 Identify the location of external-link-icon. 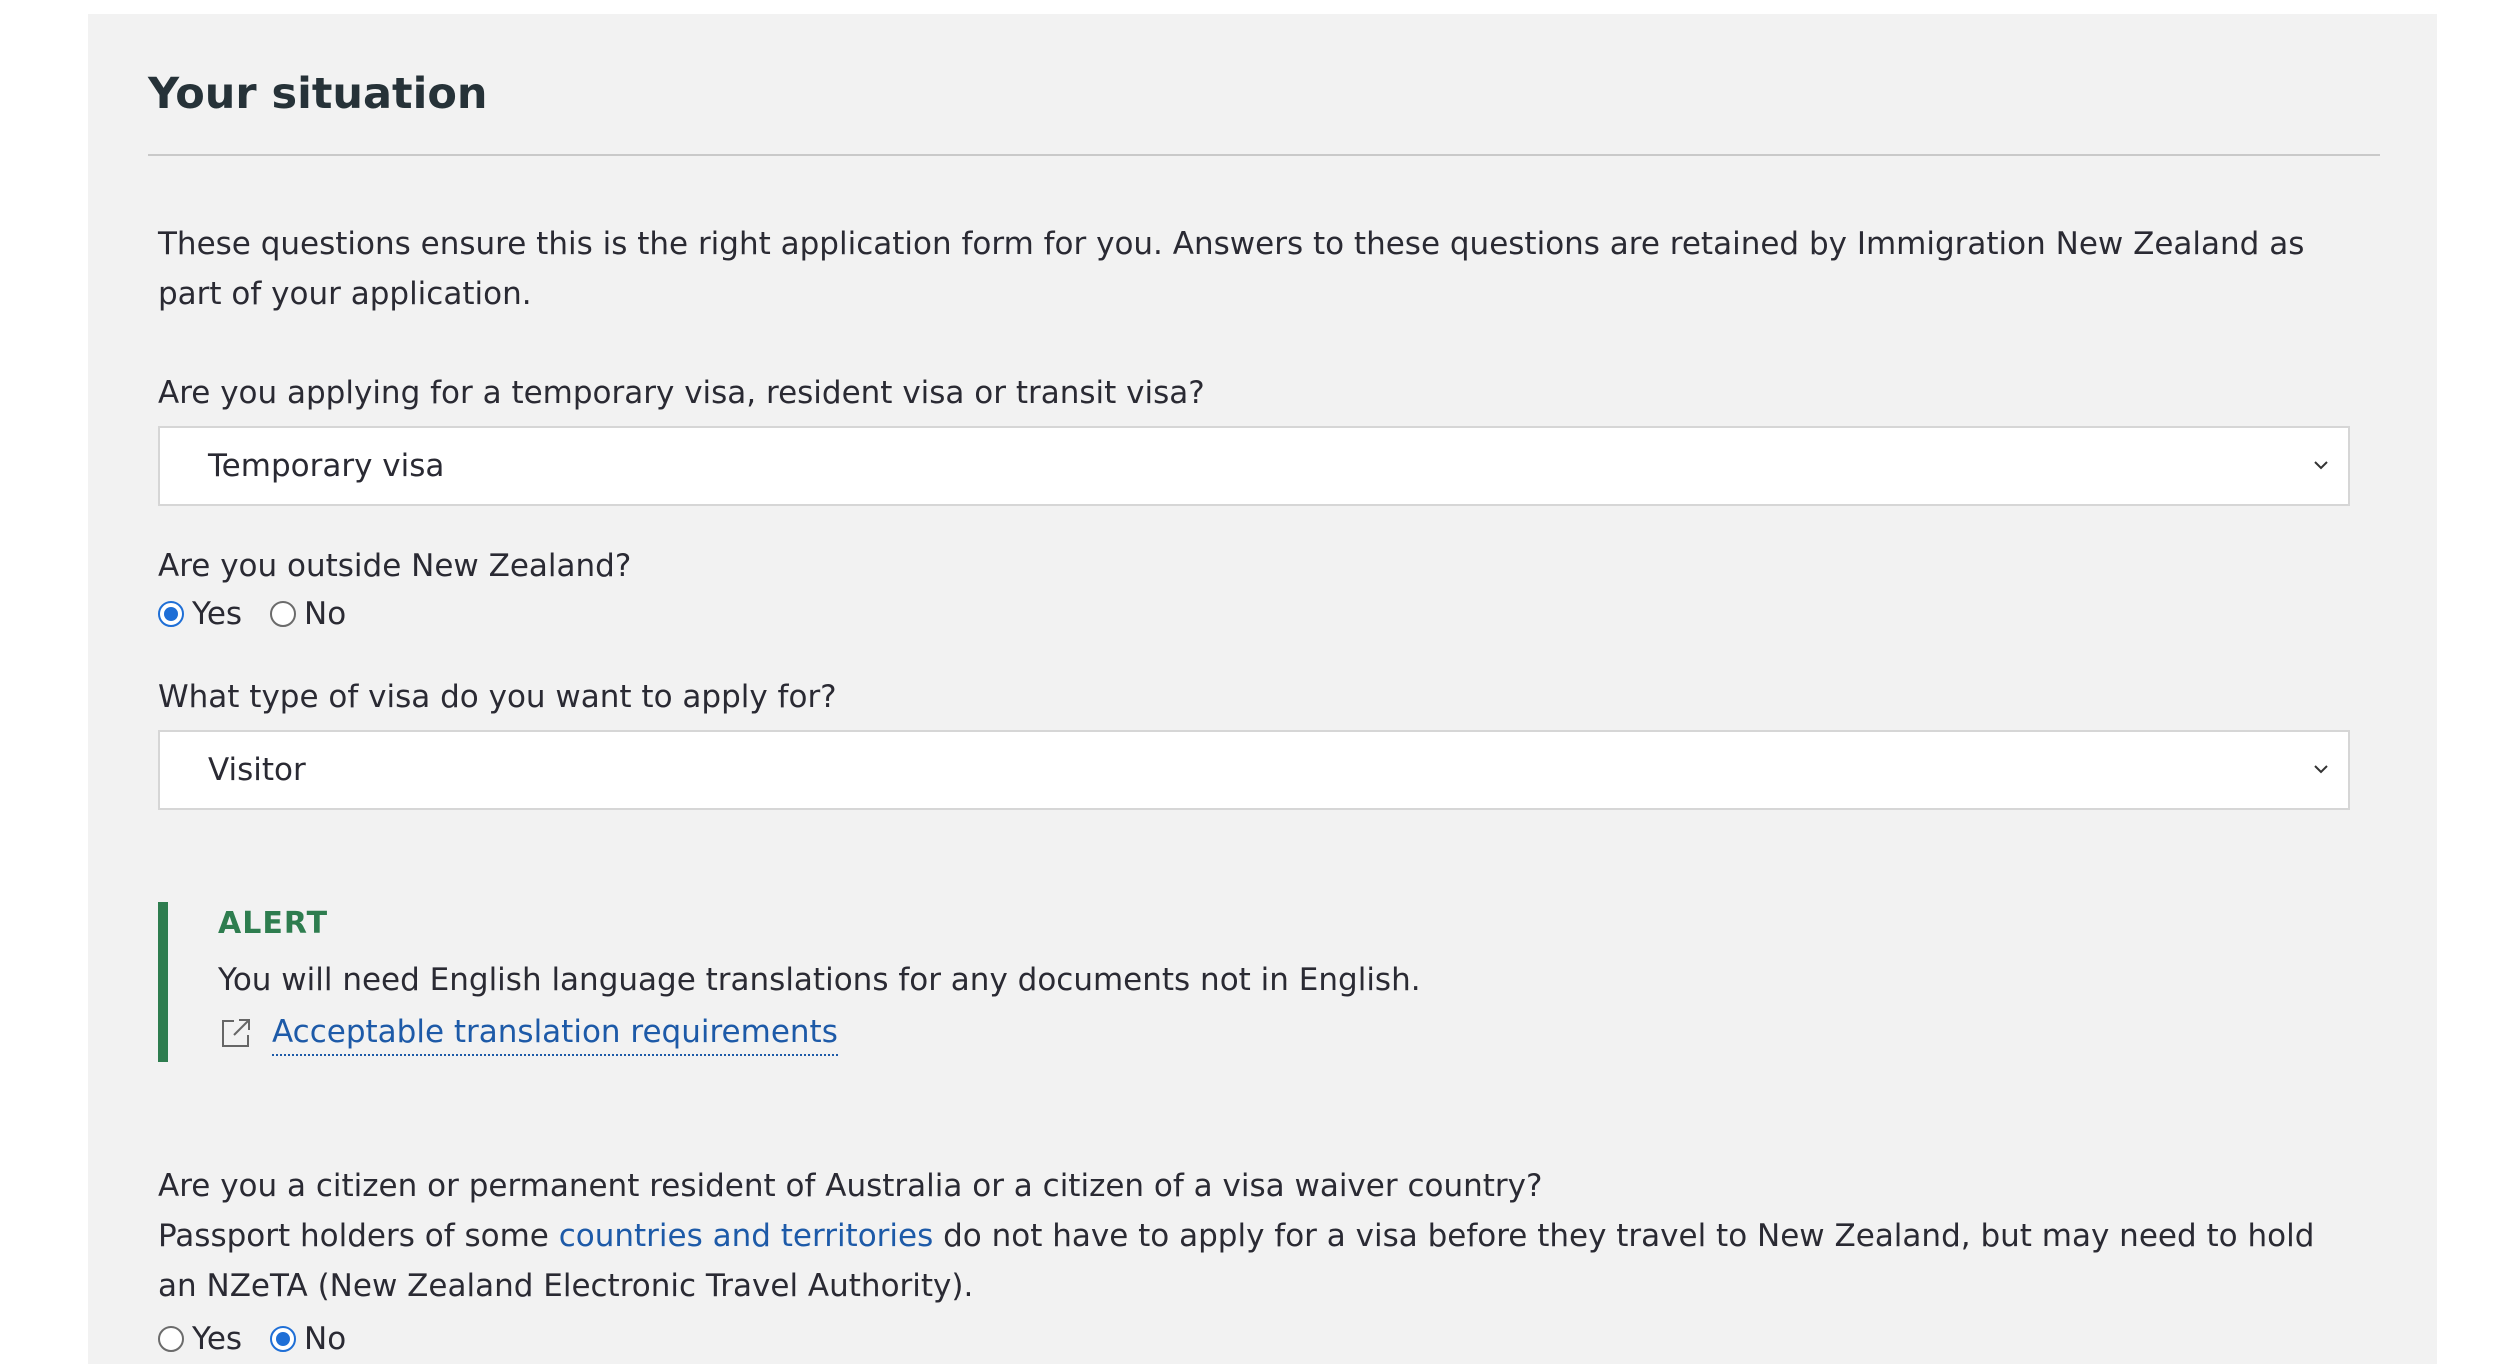
(236, 1033).